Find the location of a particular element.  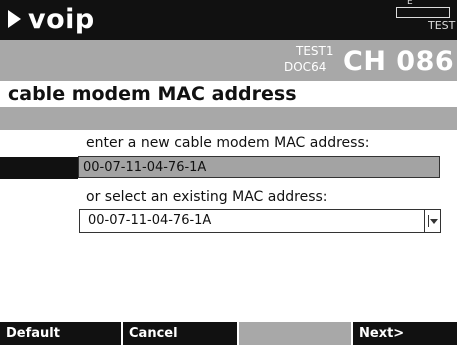

dropdown-button is located at coordinates (432, 221).